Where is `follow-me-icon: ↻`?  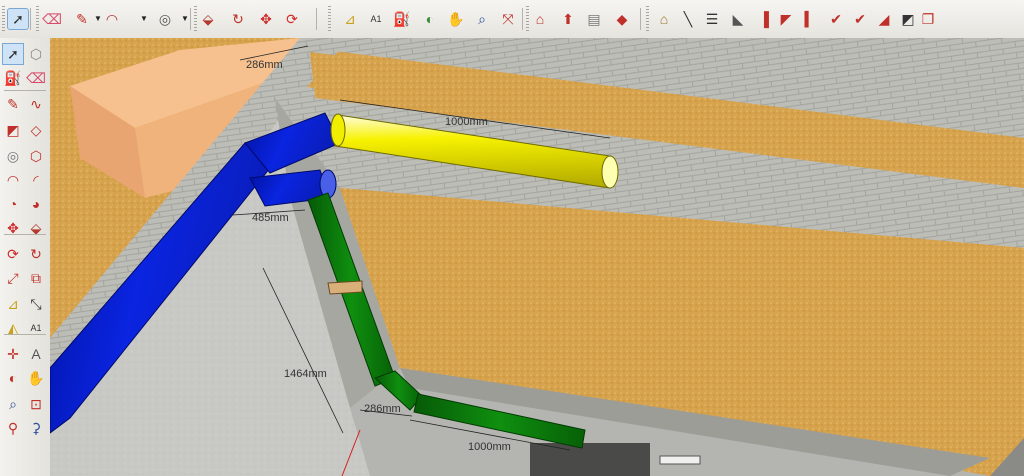 follow-me-icon: ↻ is located at coordinates (238, 19).